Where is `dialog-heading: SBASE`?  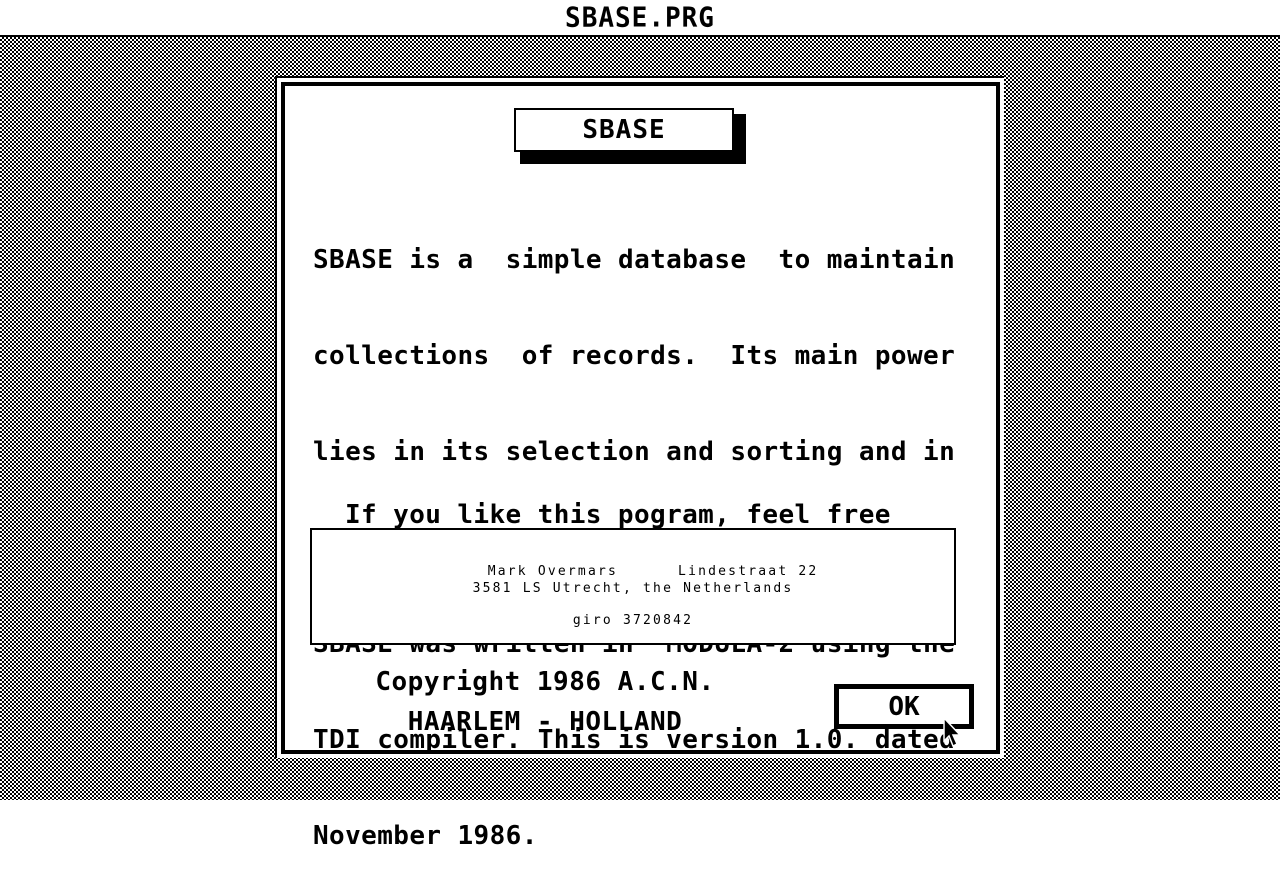
dialog-heading: SBASE is located at coordinates (624, 130).